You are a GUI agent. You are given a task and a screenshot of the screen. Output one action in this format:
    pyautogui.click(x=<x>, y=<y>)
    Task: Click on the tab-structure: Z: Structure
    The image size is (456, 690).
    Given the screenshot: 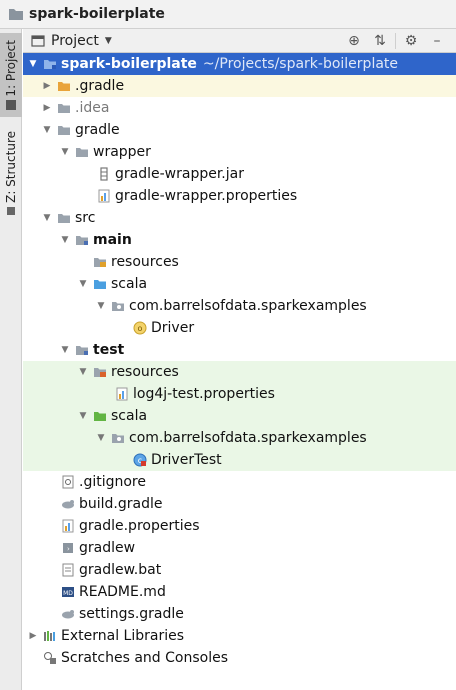 What is the action you would take?
    pyautogui.click(x=11, y=173)
    